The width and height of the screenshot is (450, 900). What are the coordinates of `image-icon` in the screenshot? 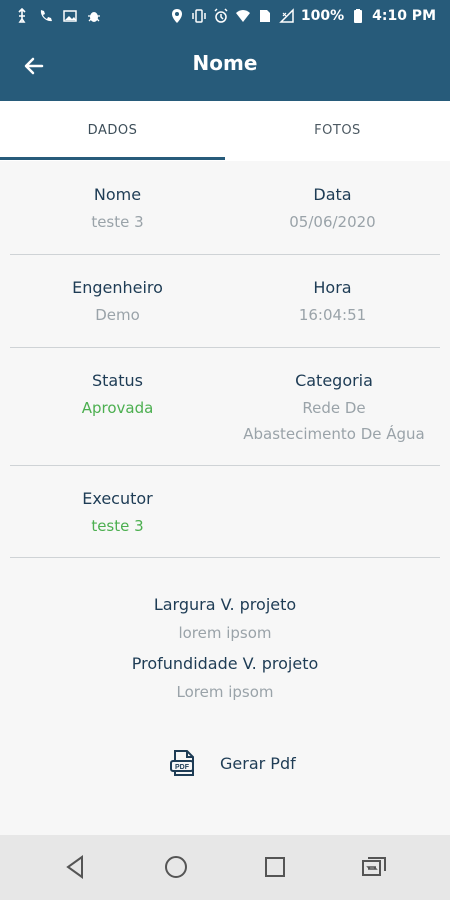 It's located at (70, 16).